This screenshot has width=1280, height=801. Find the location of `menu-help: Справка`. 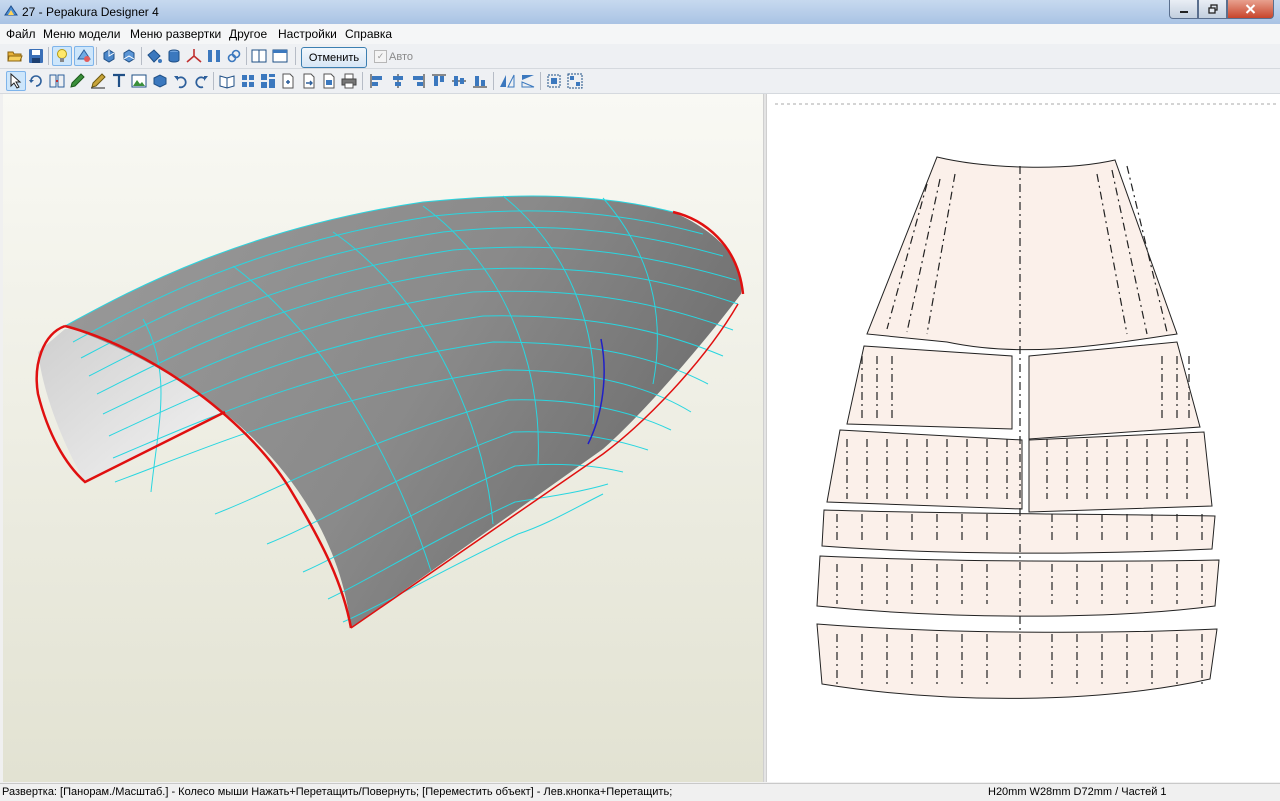

menu-help: Справка is located at coordinates (368, 34).